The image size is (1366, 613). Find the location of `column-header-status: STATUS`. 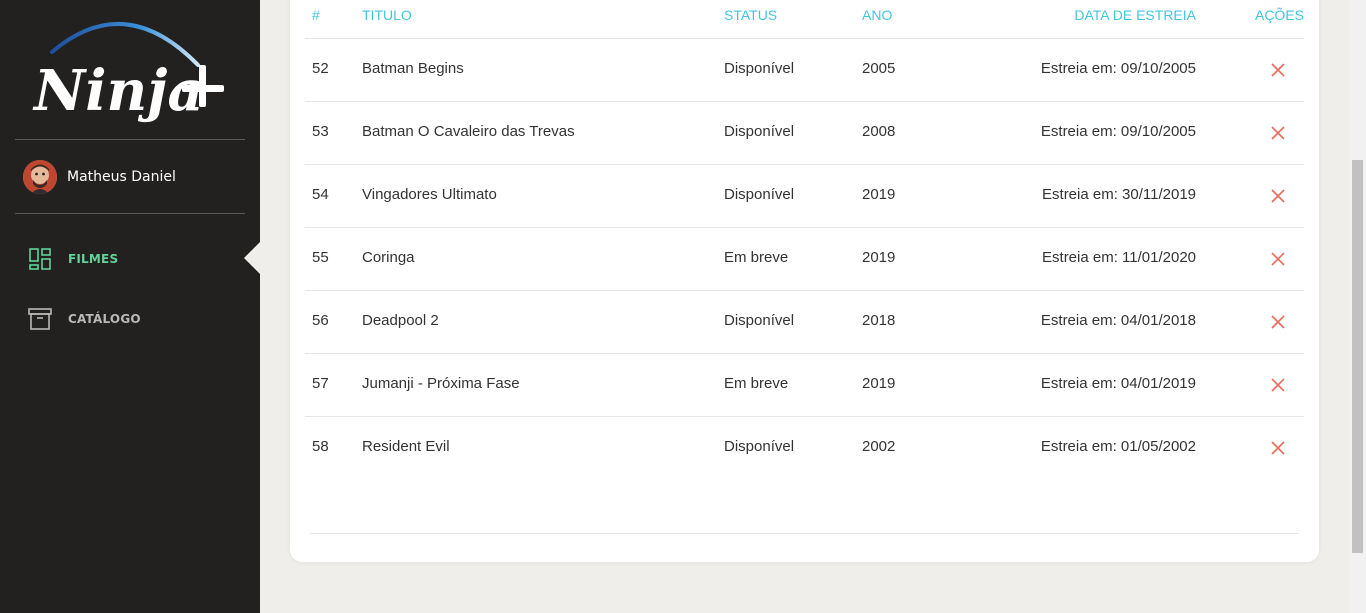

column-header-status: STATUS is located at coordinates (750, 15).